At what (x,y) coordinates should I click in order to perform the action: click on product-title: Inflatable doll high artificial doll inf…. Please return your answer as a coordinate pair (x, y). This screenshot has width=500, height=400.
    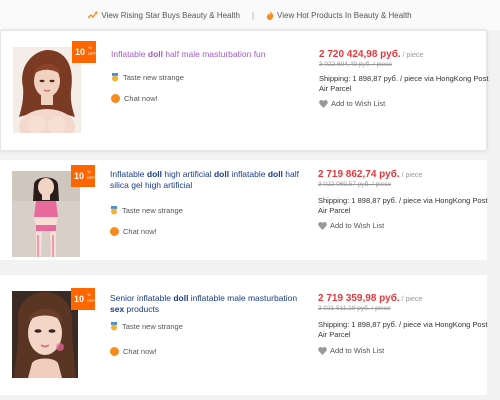
    Looking at the image, I should click on (207, 180).